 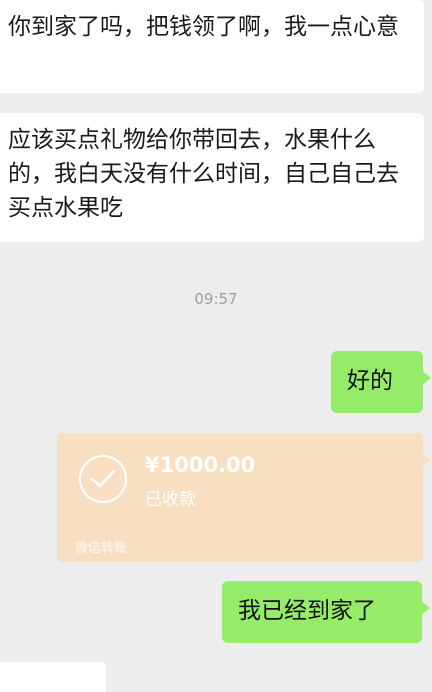 I want to click on outgoing-message-text: 我已经到家了, so click(x=307, y=611).